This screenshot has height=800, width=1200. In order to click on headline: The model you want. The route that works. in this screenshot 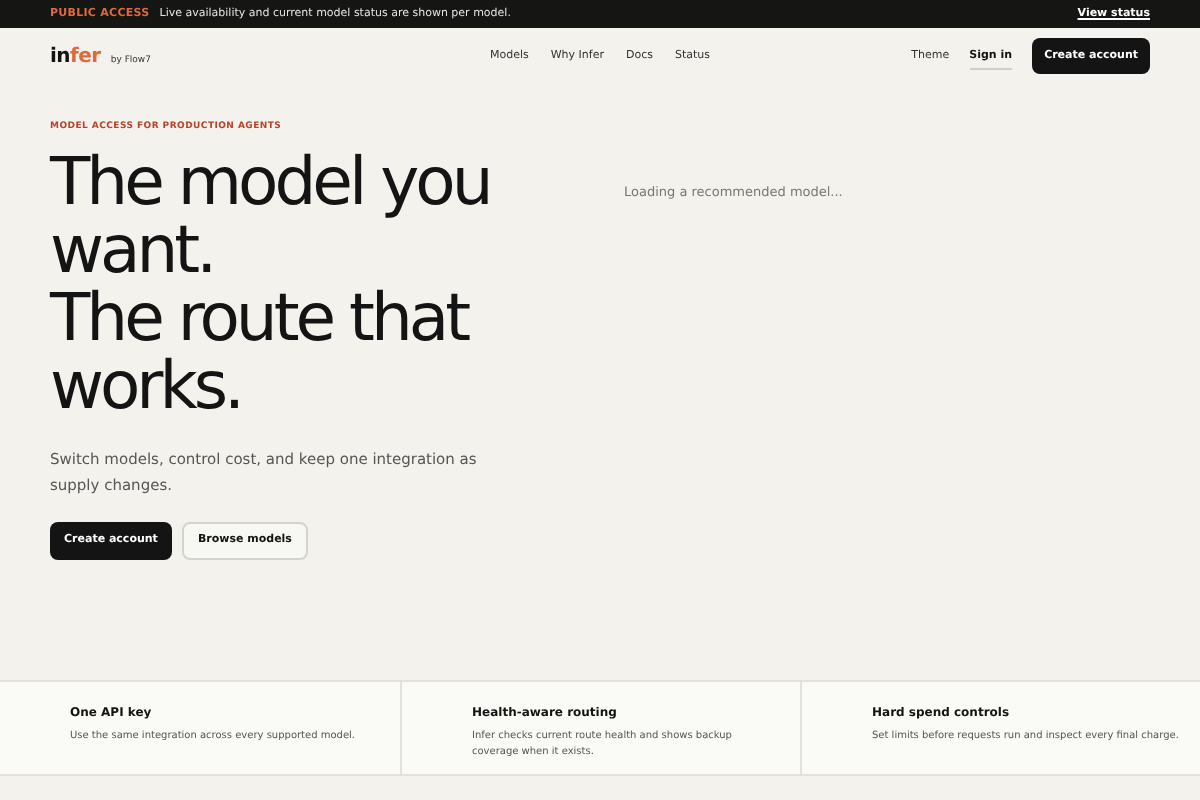, I will do `click(271, 283)`.